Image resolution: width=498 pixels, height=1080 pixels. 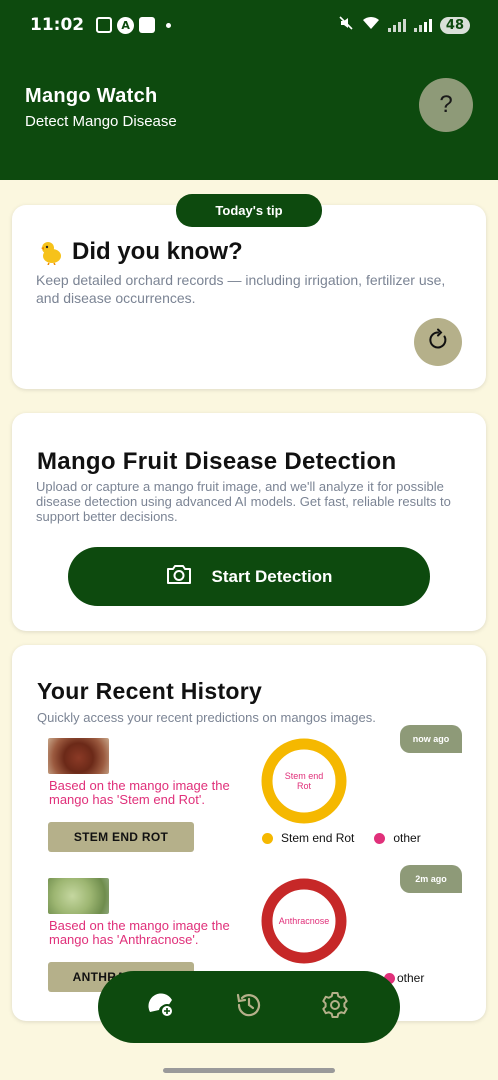 I want to click on status-time: 11:02, so click(x=57, y=25).